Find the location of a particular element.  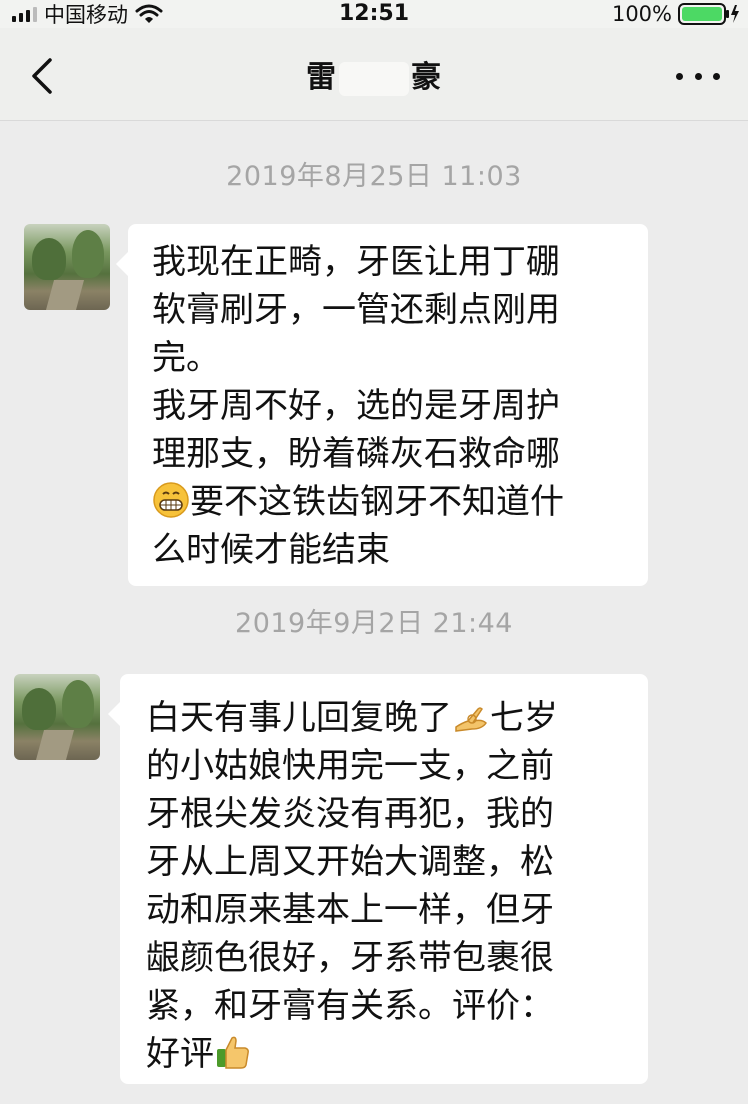

chat-header: 雷豪 is located at coordinates (374, 74).